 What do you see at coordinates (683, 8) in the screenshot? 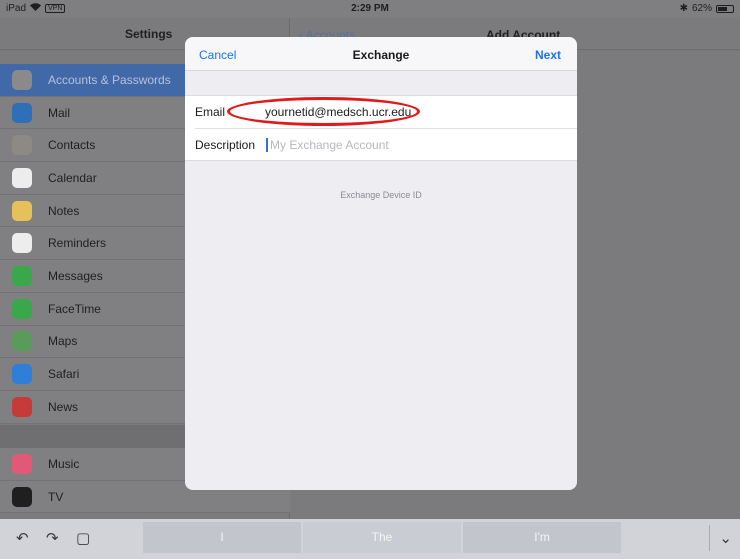
I see `bluetooth-icon: ✱` at bounding box center [683, 8].